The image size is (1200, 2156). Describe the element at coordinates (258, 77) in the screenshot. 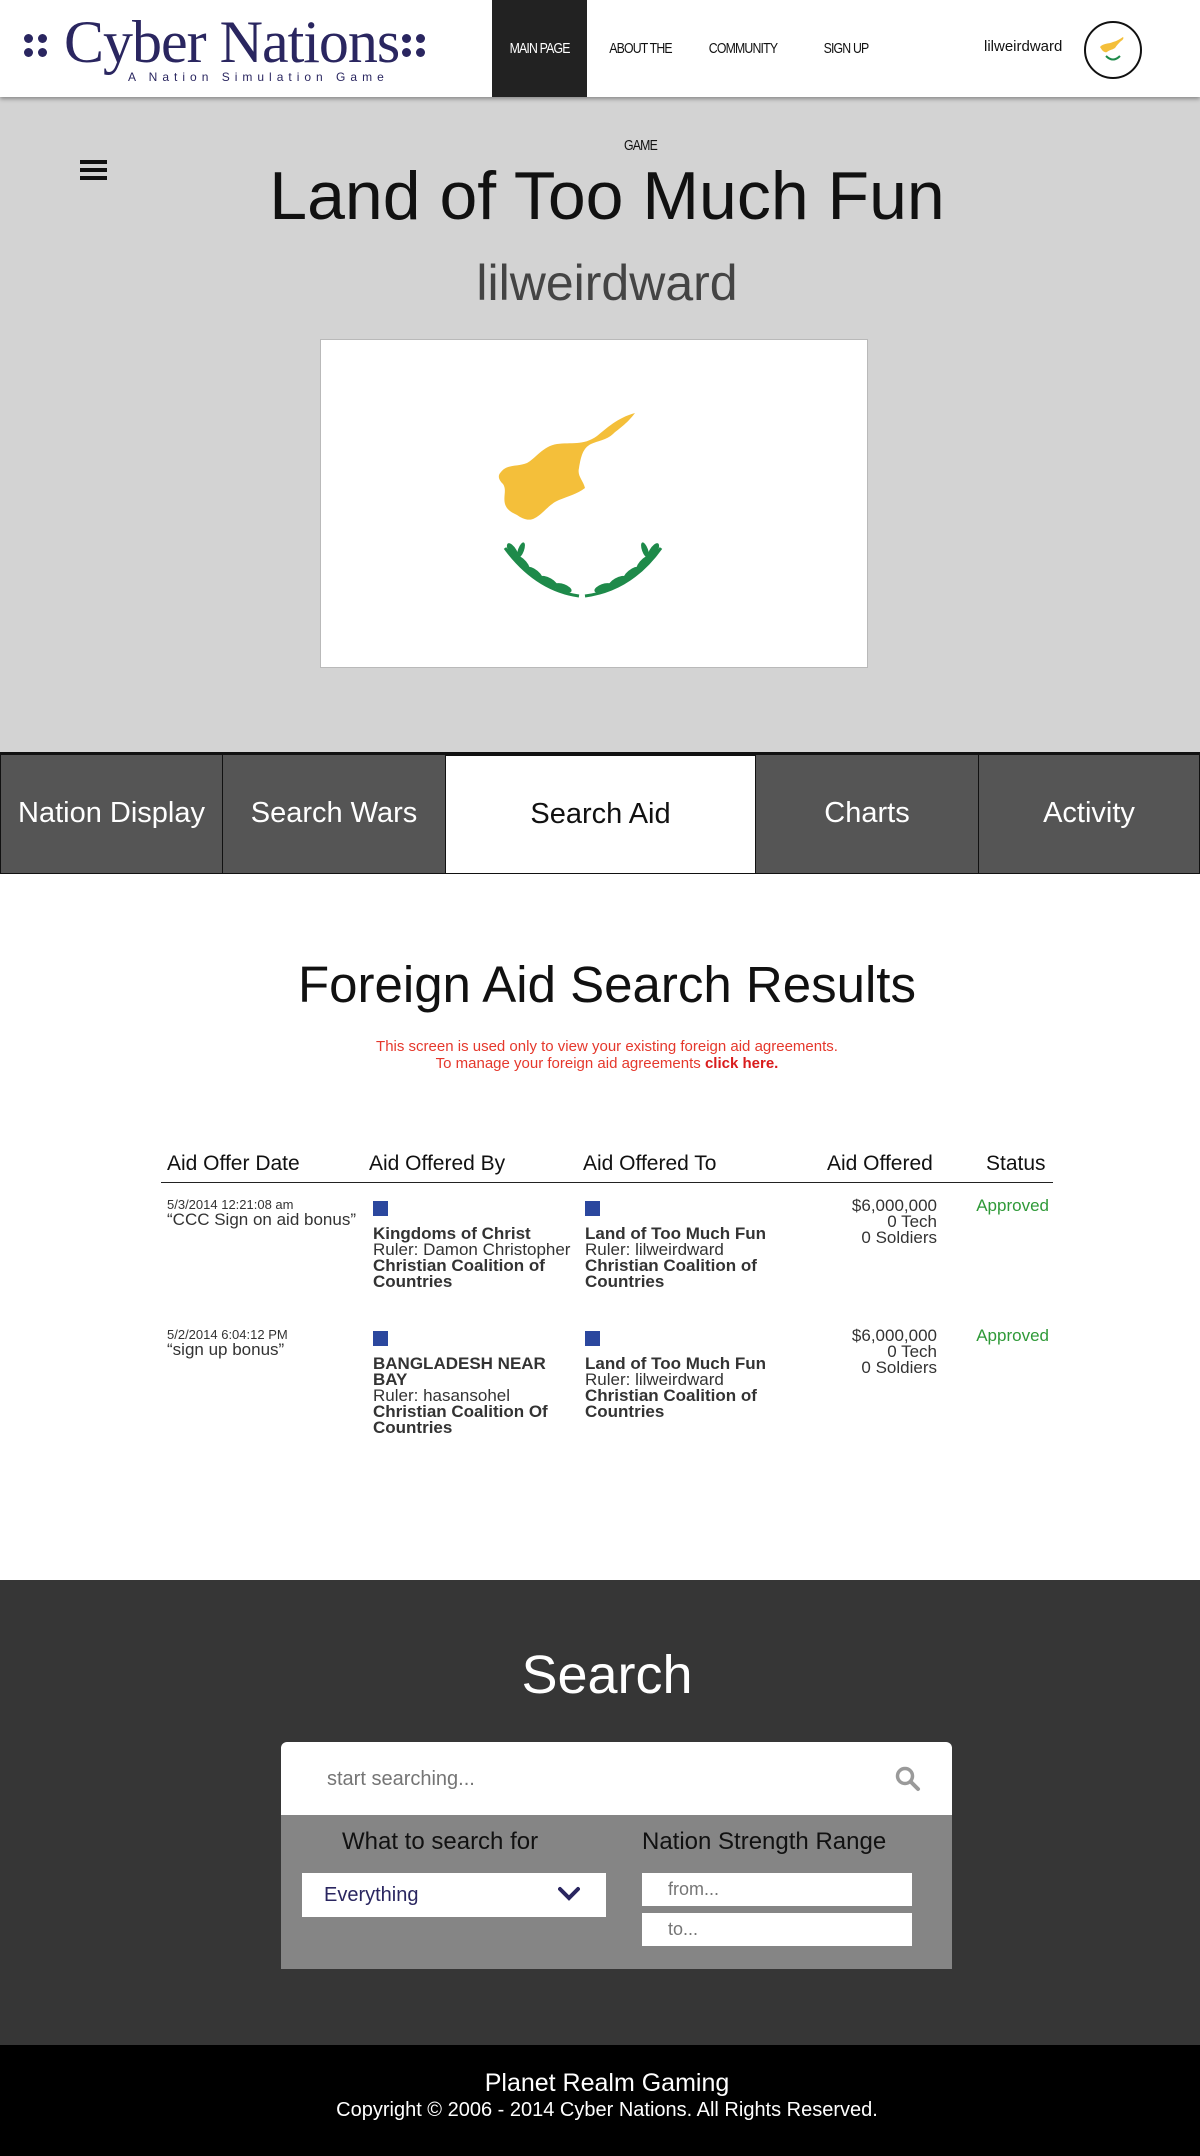

I see `logo-subtitle: A Nation Simulation Game` at that location.